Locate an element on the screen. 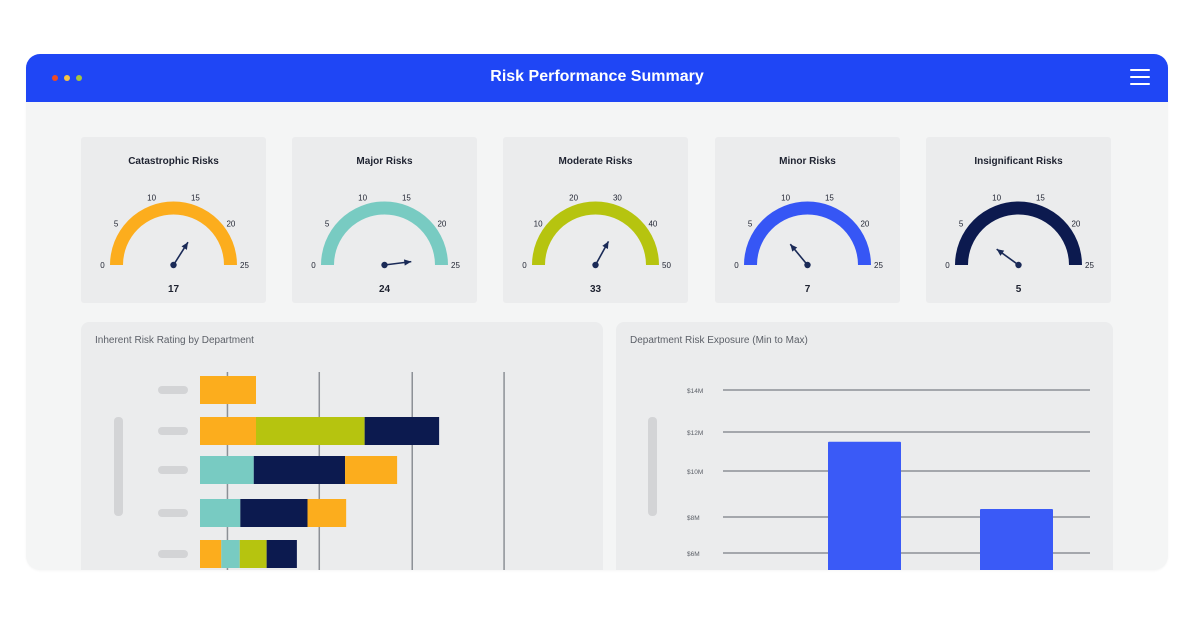 The width and height of the screenshot is (1200, 628). gauge-moderate: 0 10 20 30 40 50 33 is located at coordinates (596, 245).